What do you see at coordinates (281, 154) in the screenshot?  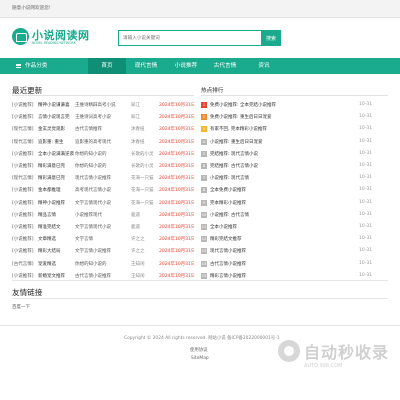 I see `hot-title-link: 完结推荐: 现代言情小说` at bounding box center [281, 154].